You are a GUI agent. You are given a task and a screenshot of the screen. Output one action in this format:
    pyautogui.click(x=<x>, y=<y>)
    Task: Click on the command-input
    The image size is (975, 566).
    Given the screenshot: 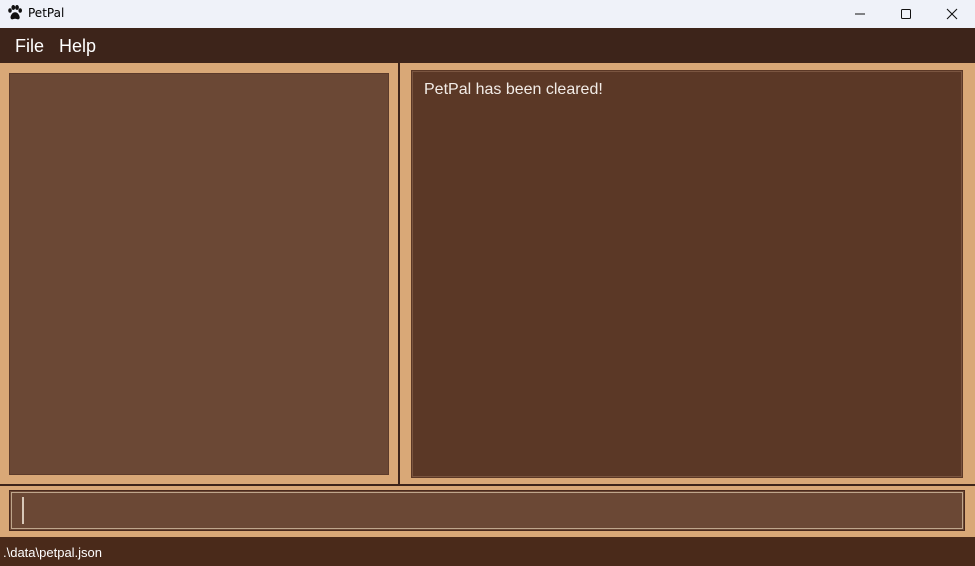 What is the action you would take?
    pyautogui.click(x=486, y=510)
    